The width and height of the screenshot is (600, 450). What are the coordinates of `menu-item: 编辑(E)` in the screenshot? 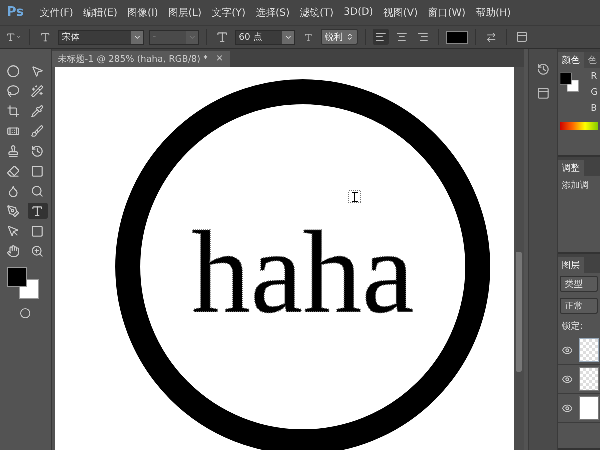 It's located at (100, 13).